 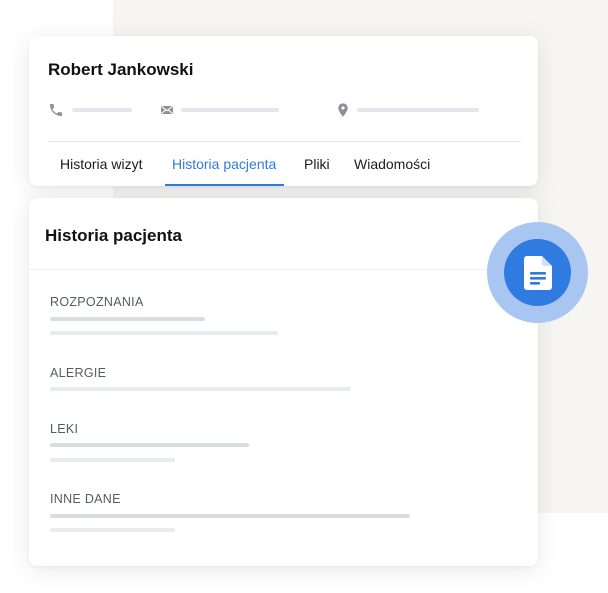 What do you see at coordinates (85, 499) in the screenshot?
I see `section-label-inne-dane: INNE DANE` at bounding box center [85, 499].